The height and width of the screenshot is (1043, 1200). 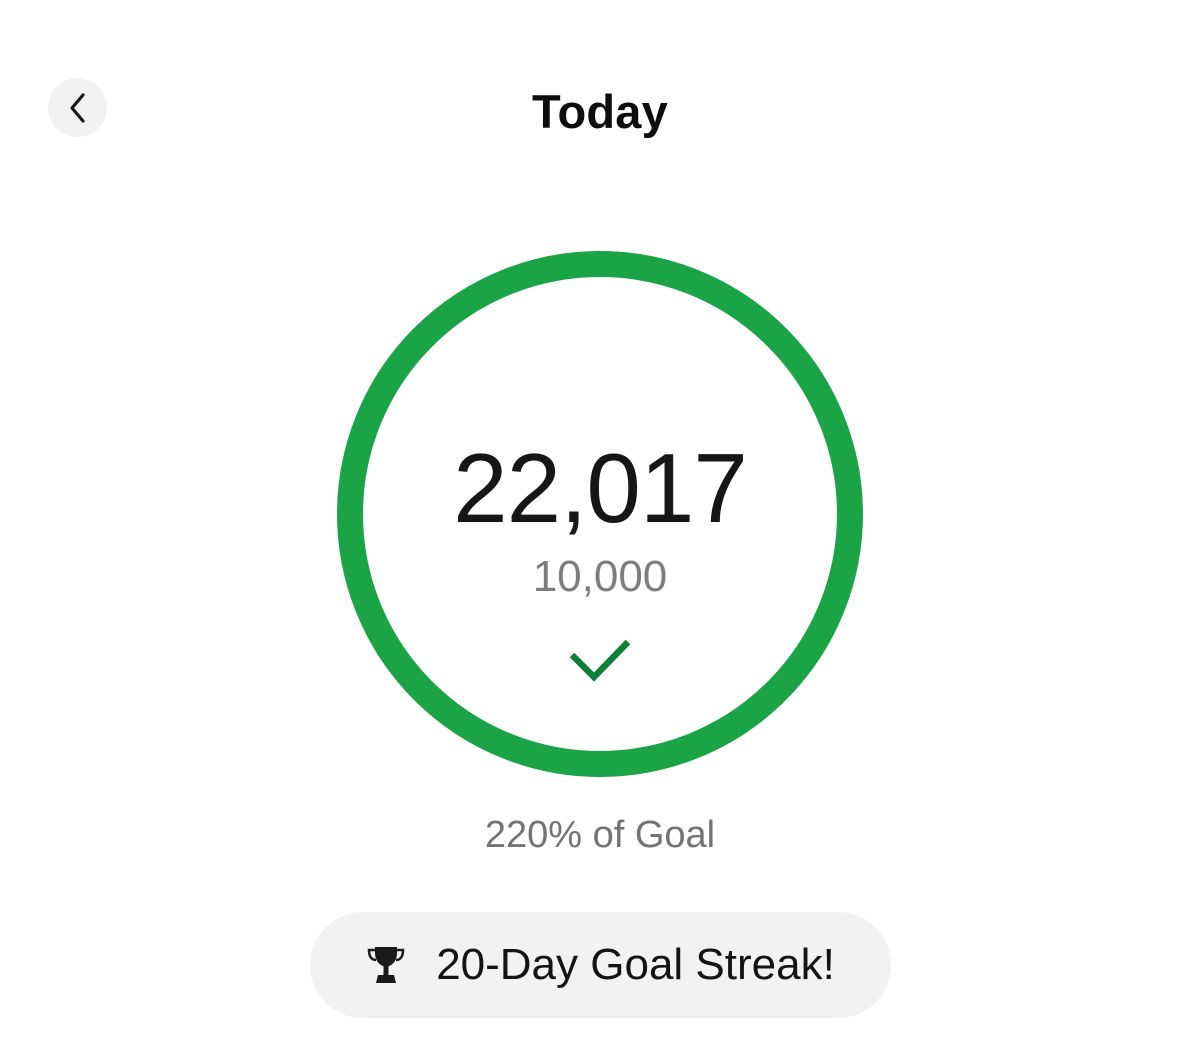 I want to click on goal-percent-label: 220% of Goal, so click(x=600, y=835).